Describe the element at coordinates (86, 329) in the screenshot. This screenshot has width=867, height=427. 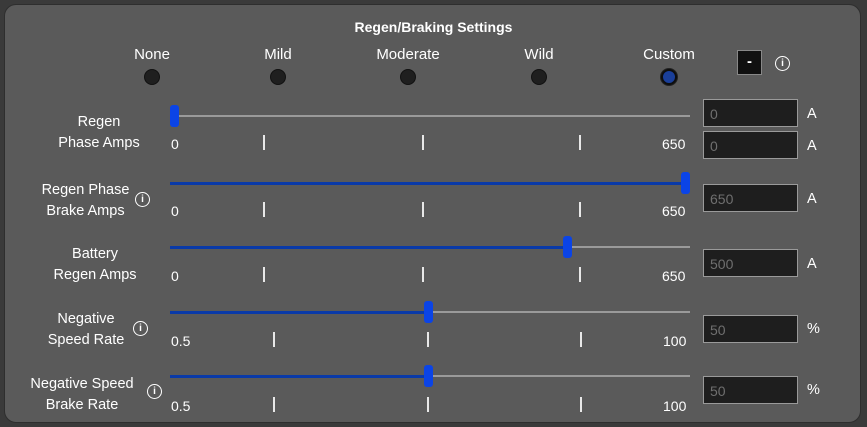
I see `slider-label-negative-speed-rate: Negative Speed Rate` at that location.